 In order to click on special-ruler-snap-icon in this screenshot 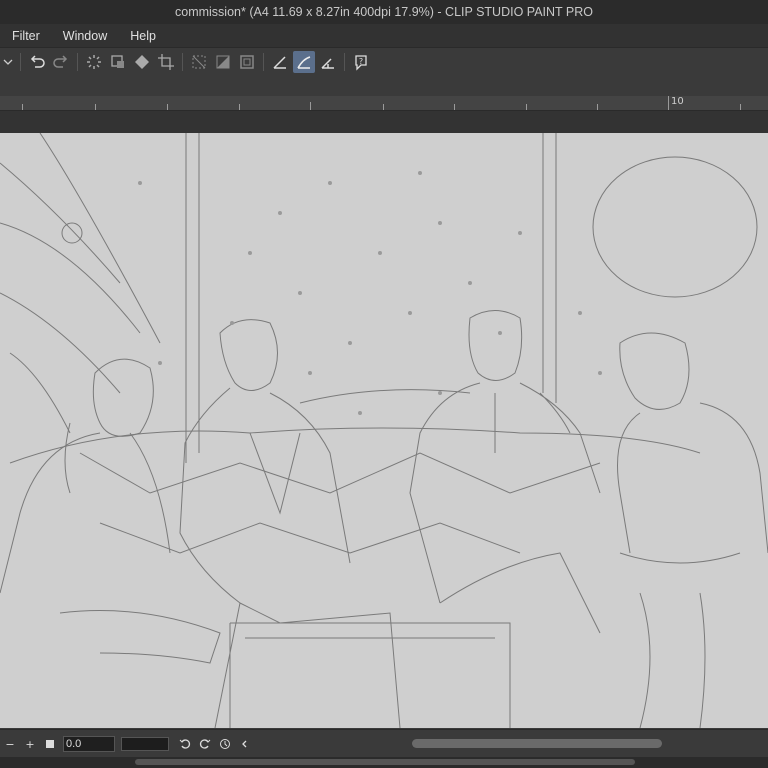, I will do `click(304, 61)`.